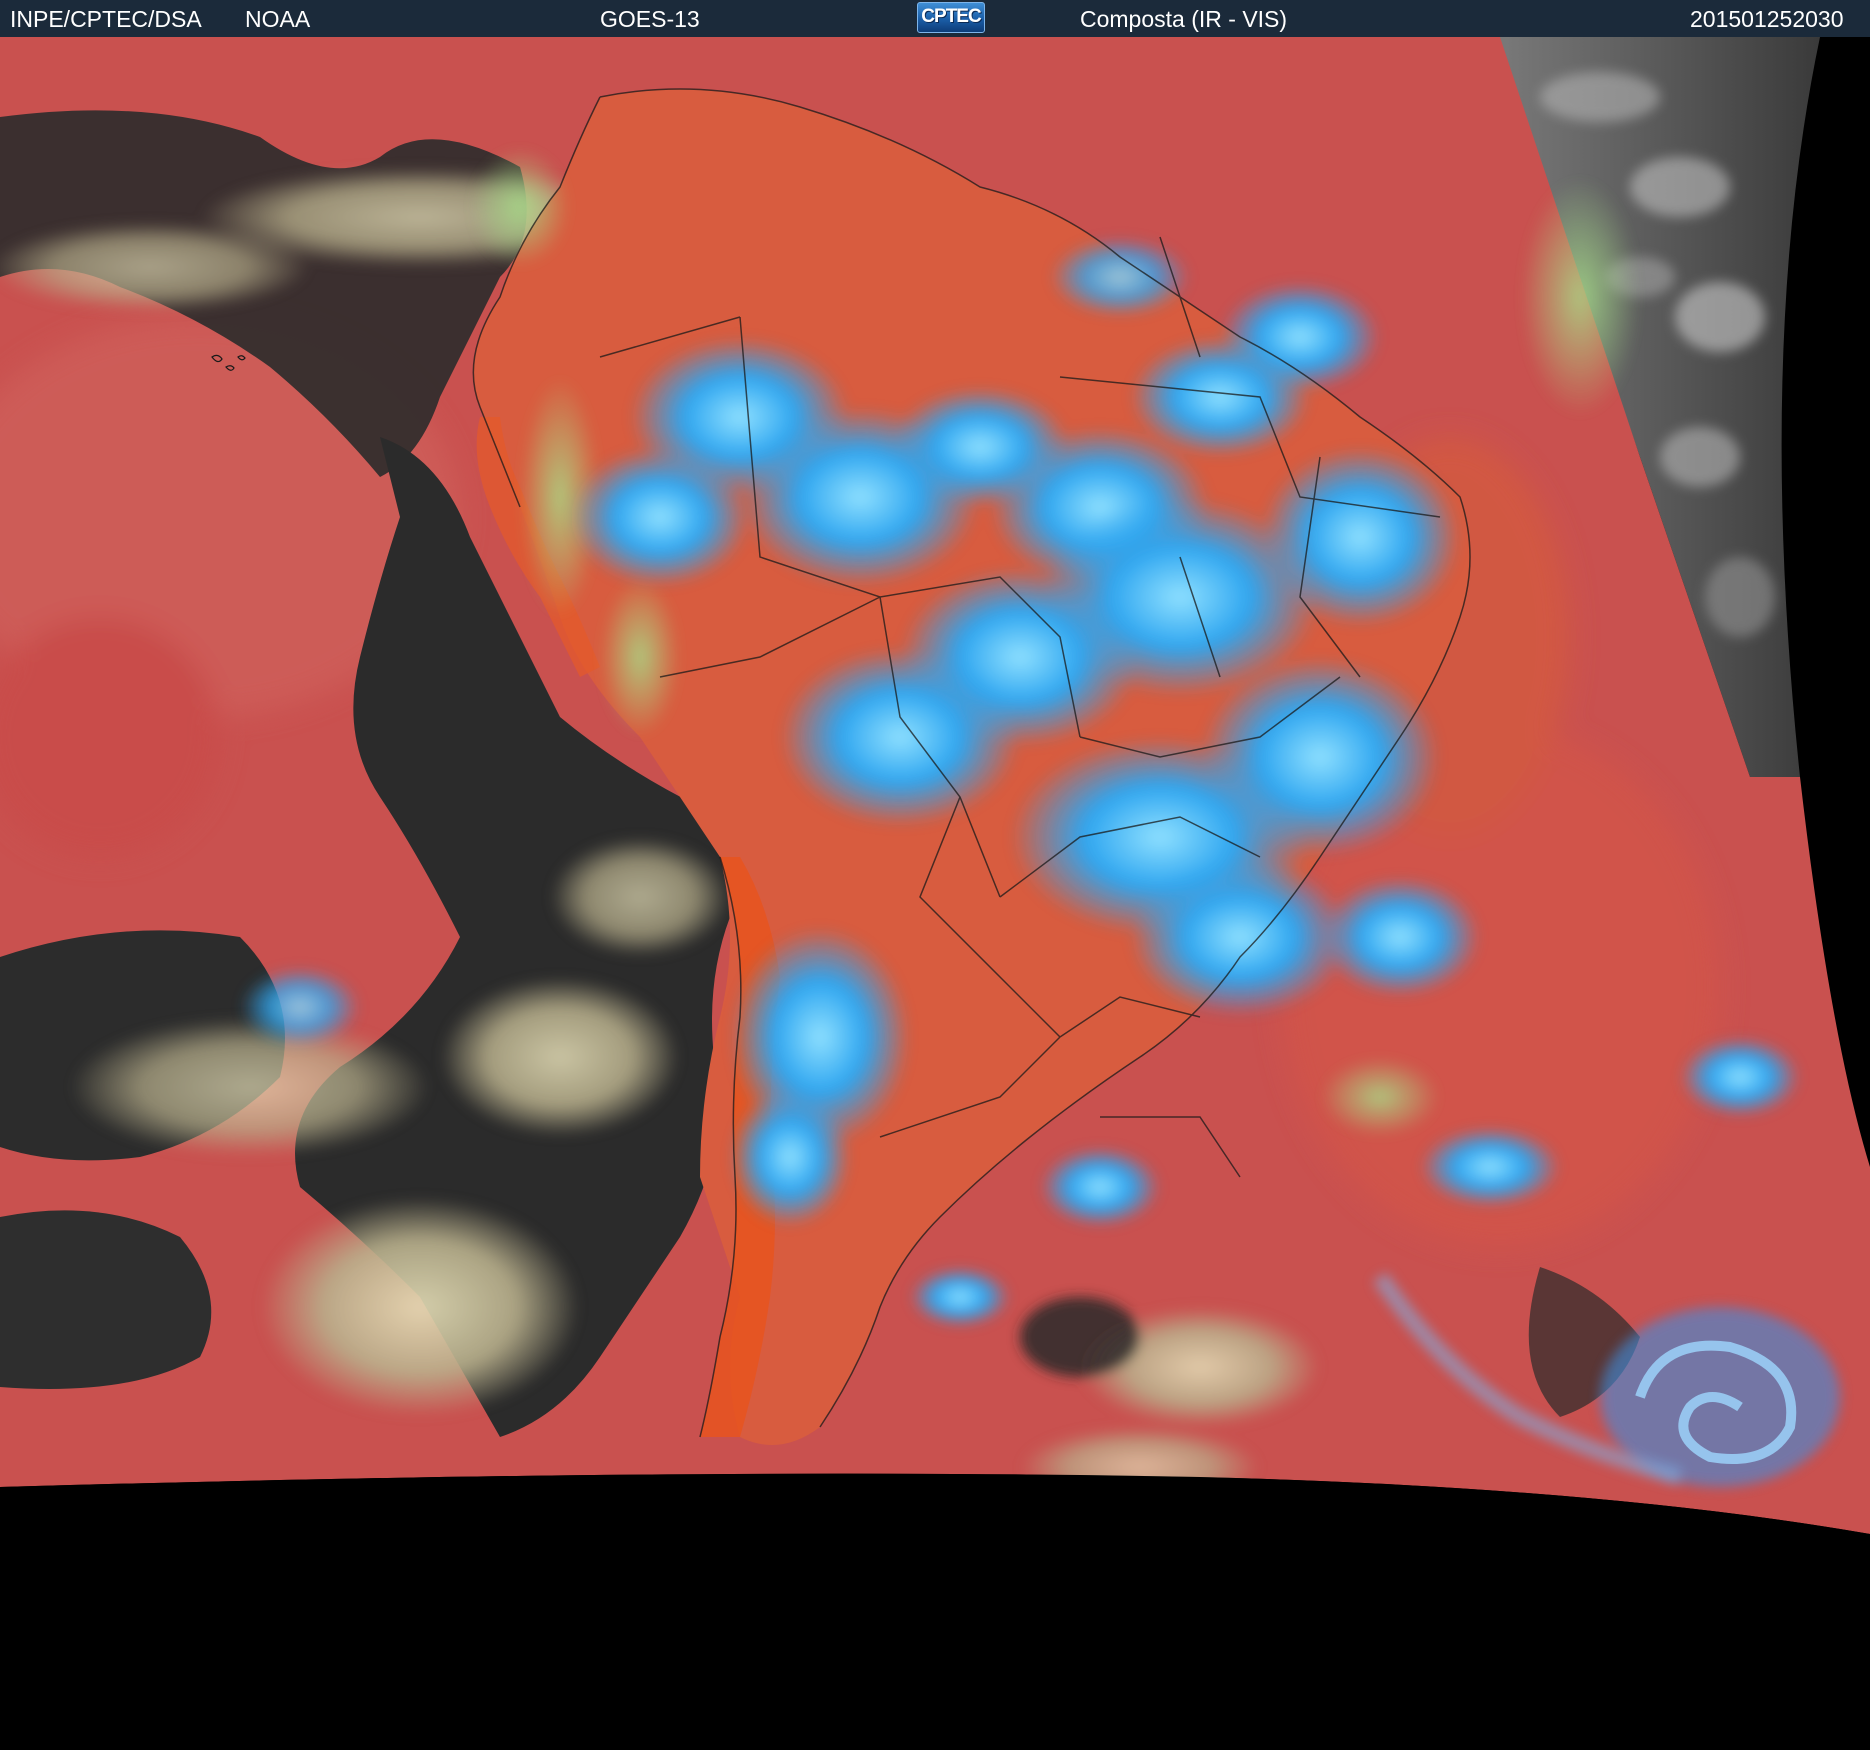 This screenshot has width=1870, height=1750. I want to click on cptec-logo: CPTEC, so click(951, 17).